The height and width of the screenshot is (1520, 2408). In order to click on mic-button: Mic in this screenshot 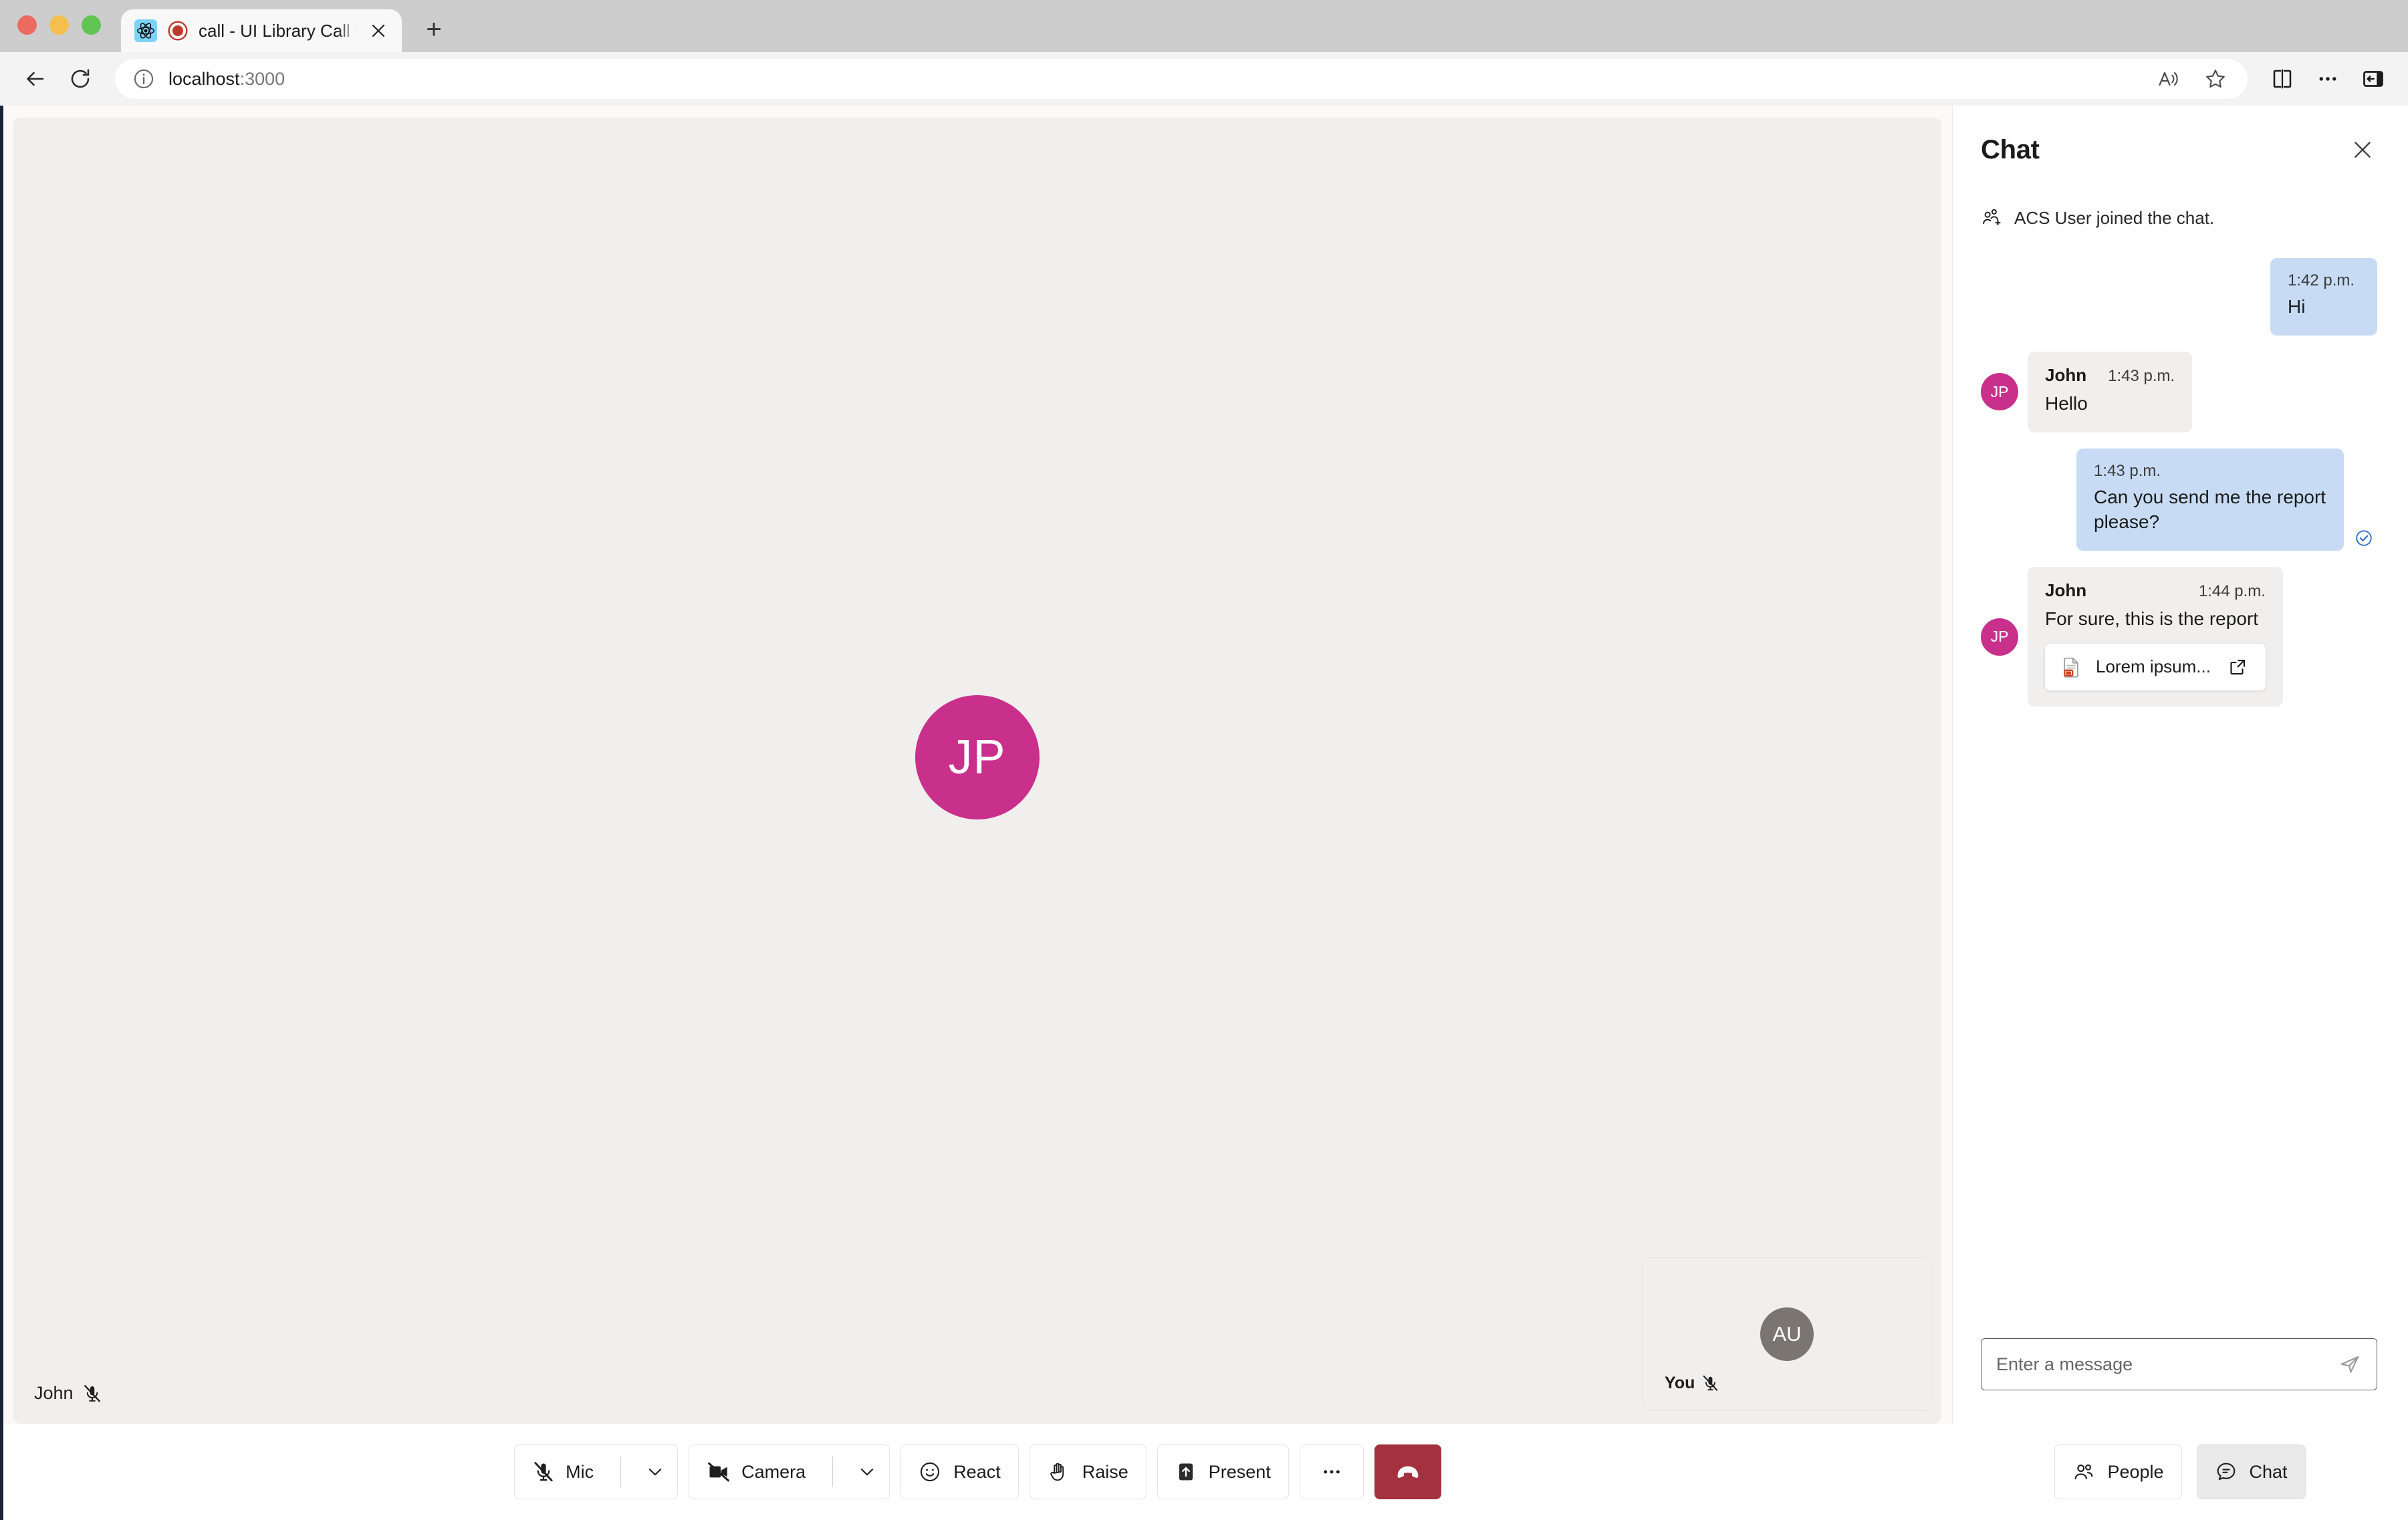, I will do `click(596, 1471)`.